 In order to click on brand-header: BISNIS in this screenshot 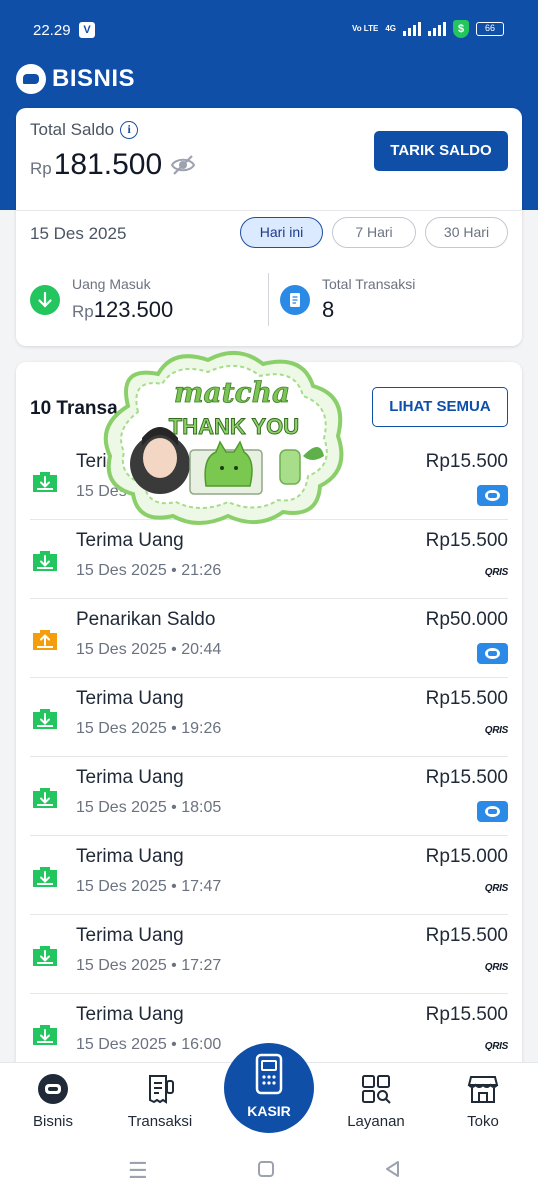, I will do `click(75, 79)`.